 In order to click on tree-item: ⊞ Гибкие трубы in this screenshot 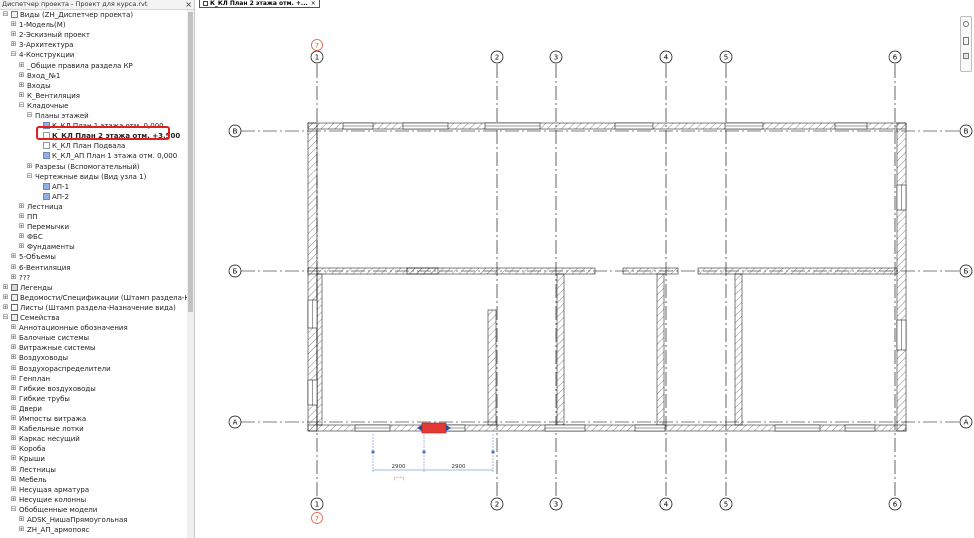, I will do `click(93, 399)`.